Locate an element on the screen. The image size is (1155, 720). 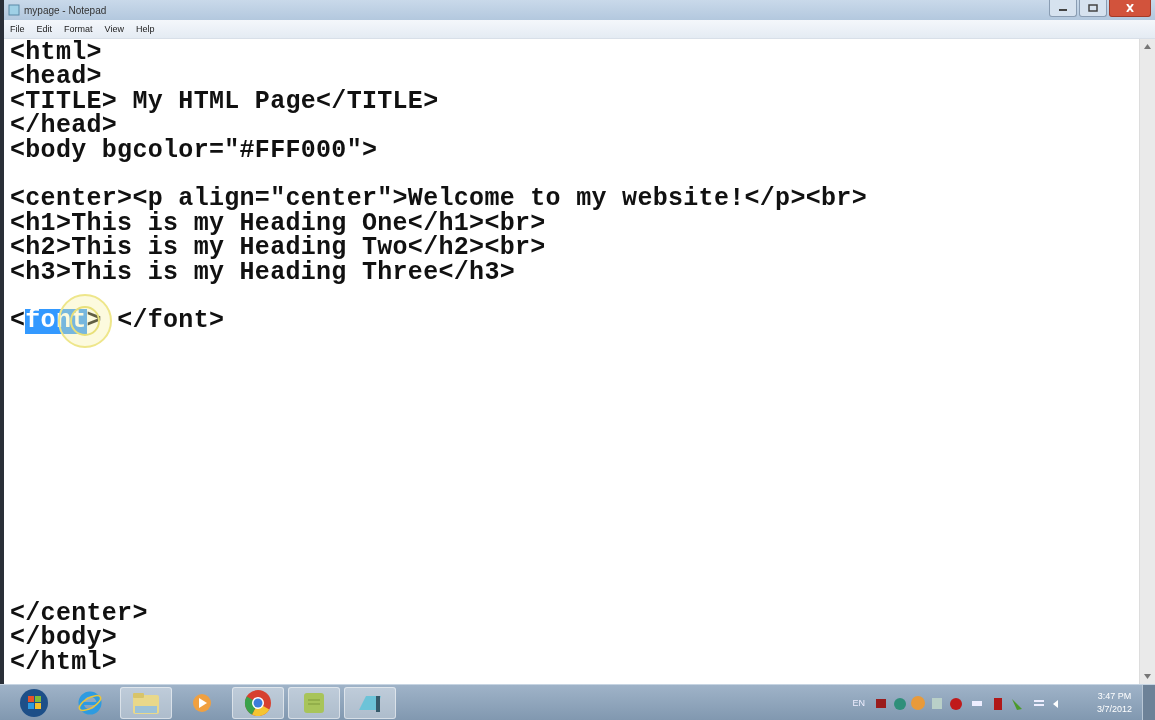
window-title: mypage - Notepad is located at coordinates (65, 10).